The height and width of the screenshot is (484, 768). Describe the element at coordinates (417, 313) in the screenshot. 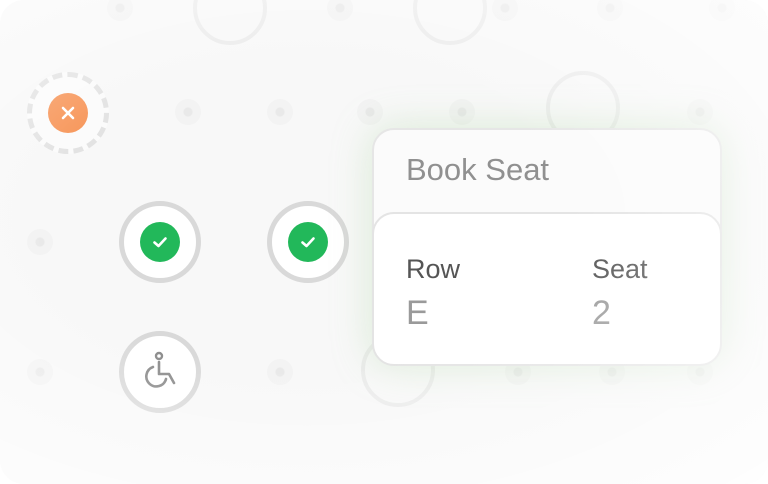

I see `row-value: E` at that location.